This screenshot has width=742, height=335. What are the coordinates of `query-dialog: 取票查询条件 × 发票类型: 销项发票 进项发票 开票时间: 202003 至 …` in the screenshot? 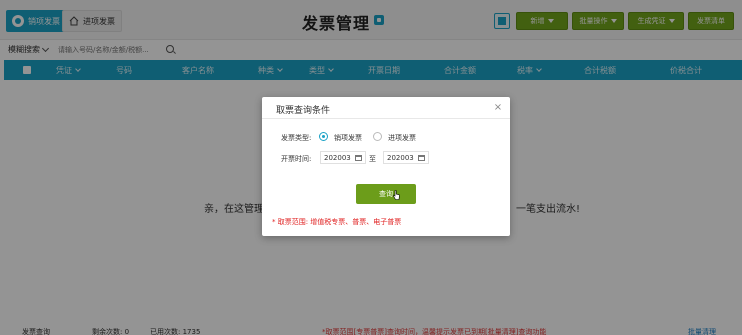 It's located at (386, 166).